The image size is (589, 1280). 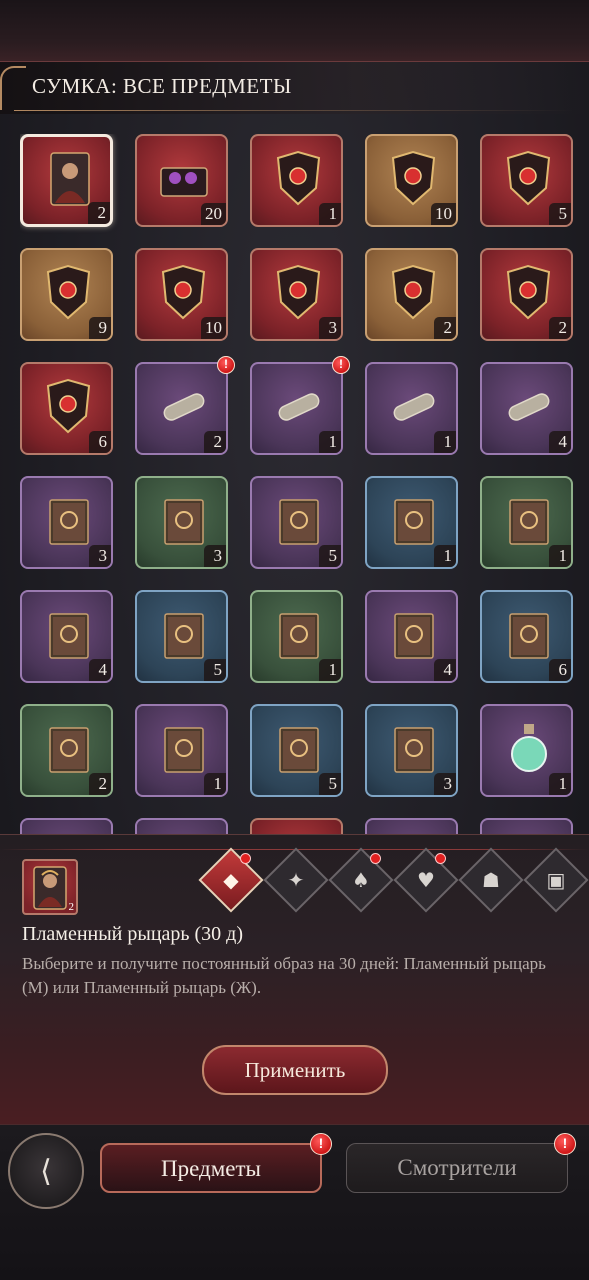 I want to click on crown-book-icon, so click(x=298, y=634).